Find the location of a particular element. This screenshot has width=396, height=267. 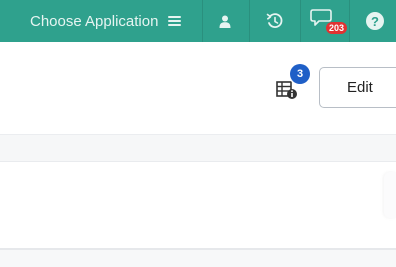

table-info-count-badge: 3 is located at coordinates (300, 74).